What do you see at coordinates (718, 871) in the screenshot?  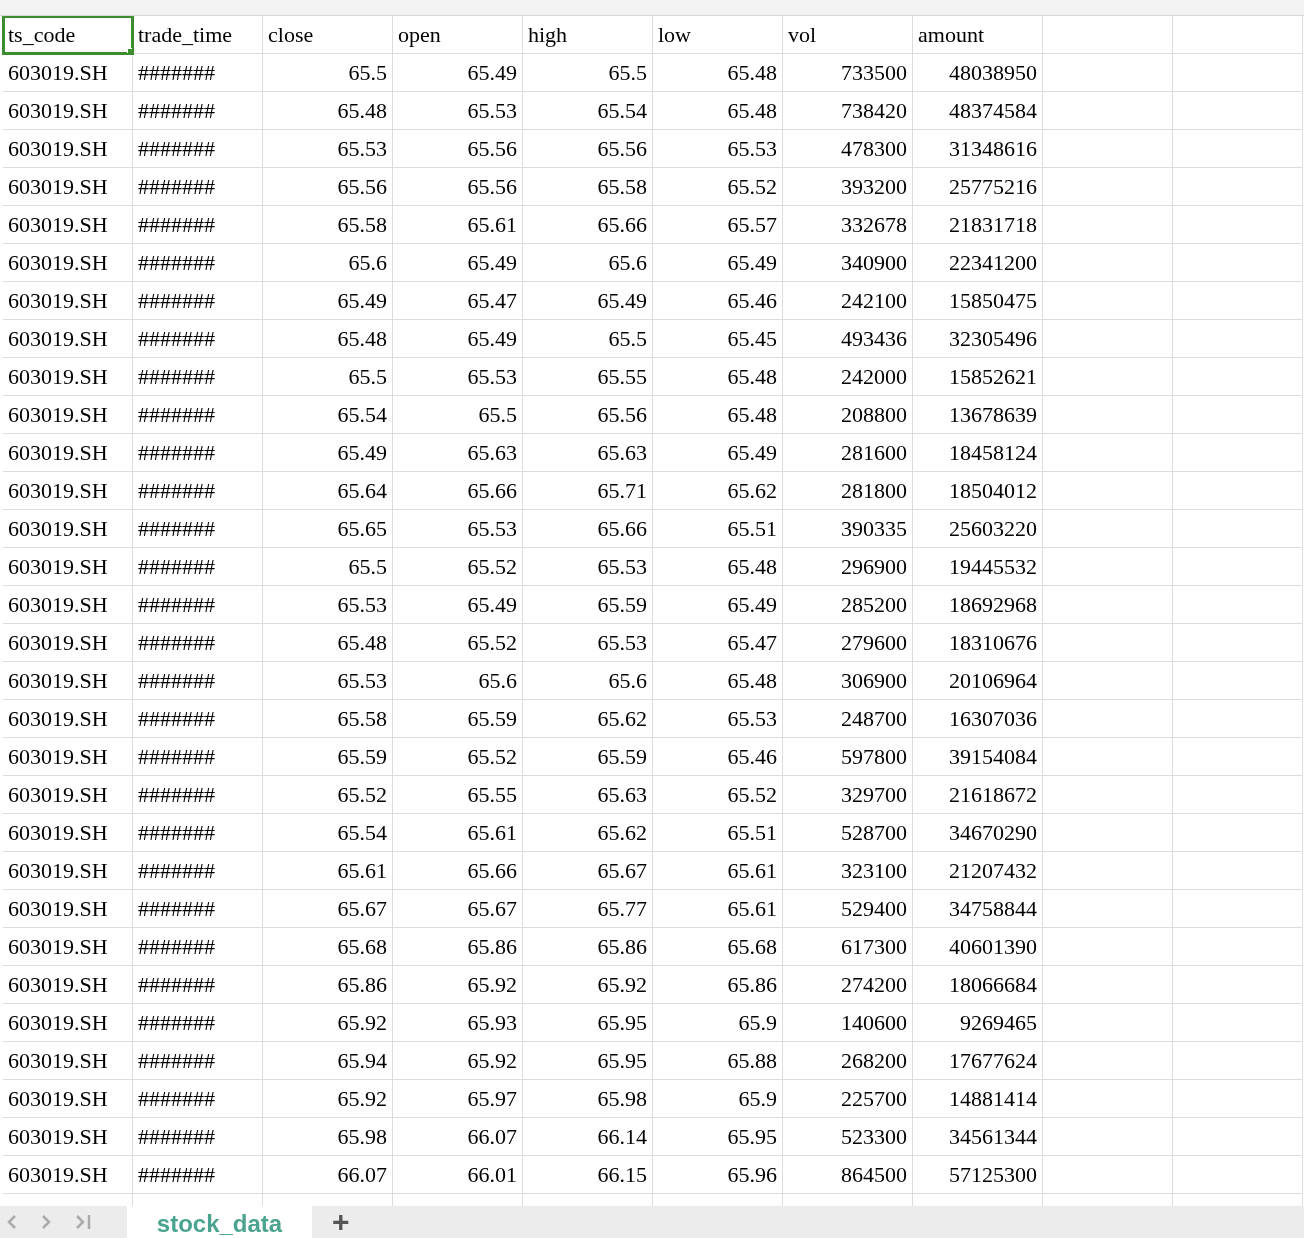 I see `table-cell: 65.61` at bounding box center [718, 871].